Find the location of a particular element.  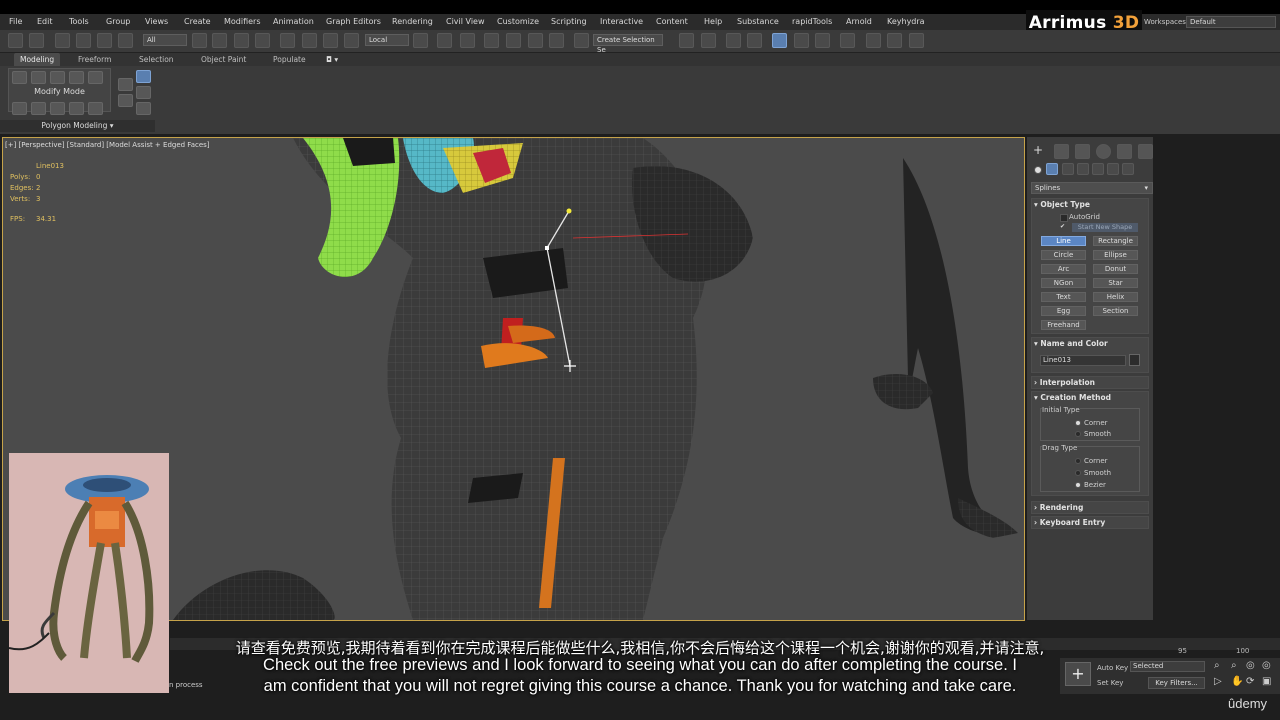

circle-button: Circle is located at coordinates (1063, 255).